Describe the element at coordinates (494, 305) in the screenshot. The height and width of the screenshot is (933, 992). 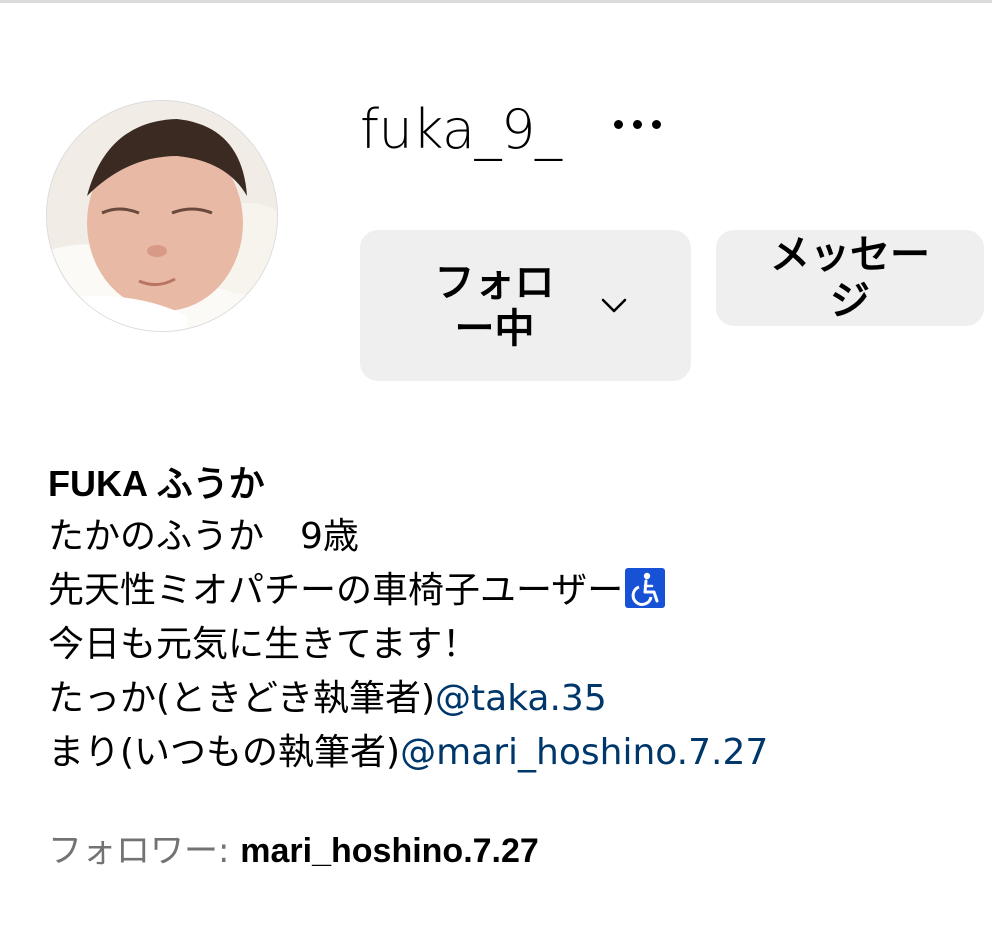
I see `following-button-label: フォロー中` at that location.